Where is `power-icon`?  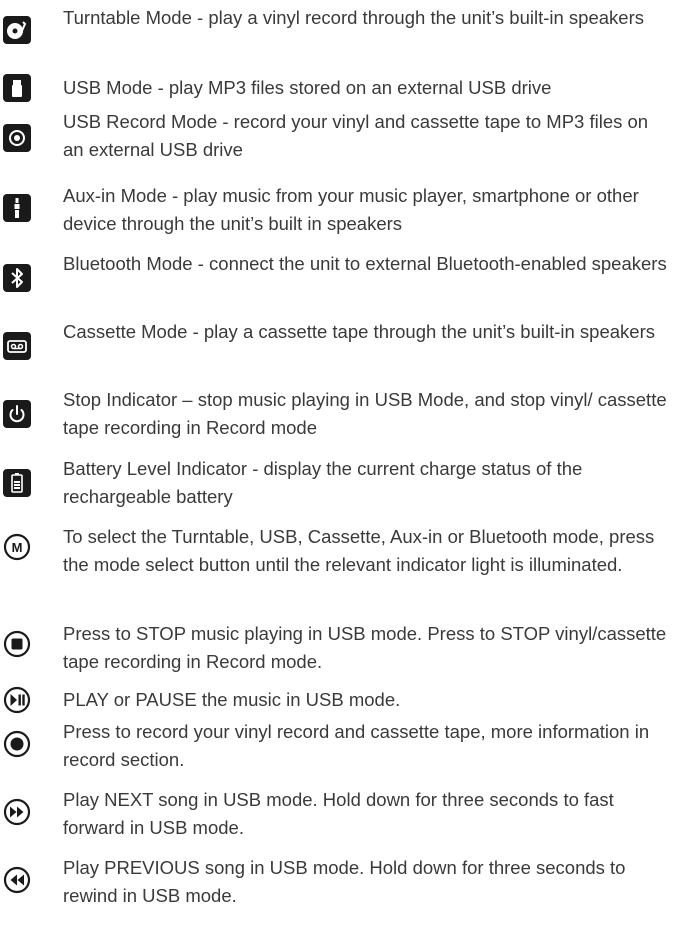
power-icon is located at coordinates (17, 414).